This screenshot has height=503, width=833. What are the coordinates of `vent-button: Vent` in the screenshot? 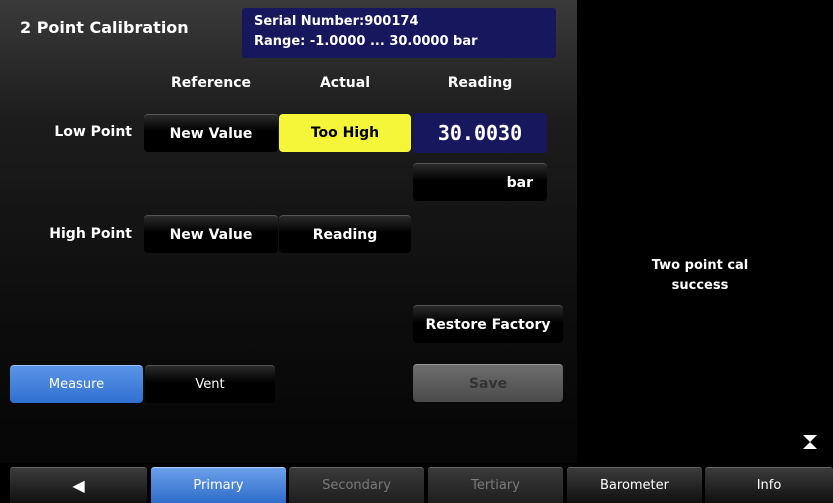 It's located at (210, 384).